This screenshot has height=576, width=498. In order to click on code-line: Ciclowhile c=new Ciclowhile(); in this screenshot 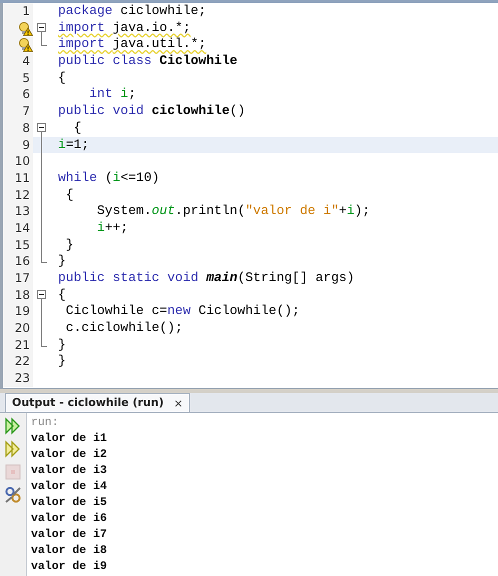, I will do `click(182, 311)`.